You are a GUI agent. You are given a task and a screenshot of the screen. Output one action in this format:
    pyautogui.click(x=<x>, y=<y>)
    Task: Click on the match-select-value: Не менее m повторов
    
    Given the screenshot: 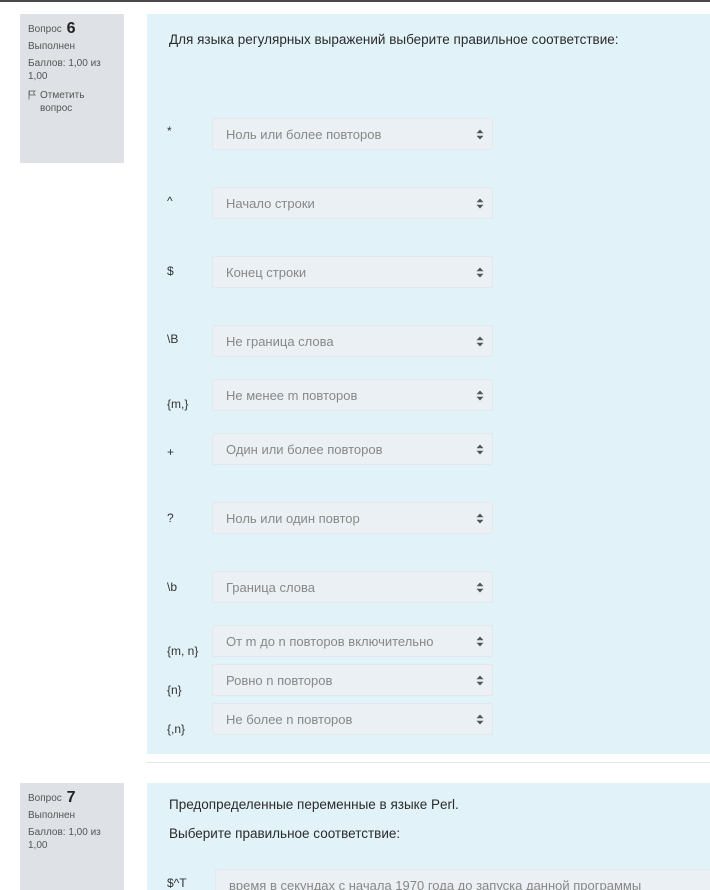 What is the action you would take?
    pyautogui.click(x=292, y=395)
    